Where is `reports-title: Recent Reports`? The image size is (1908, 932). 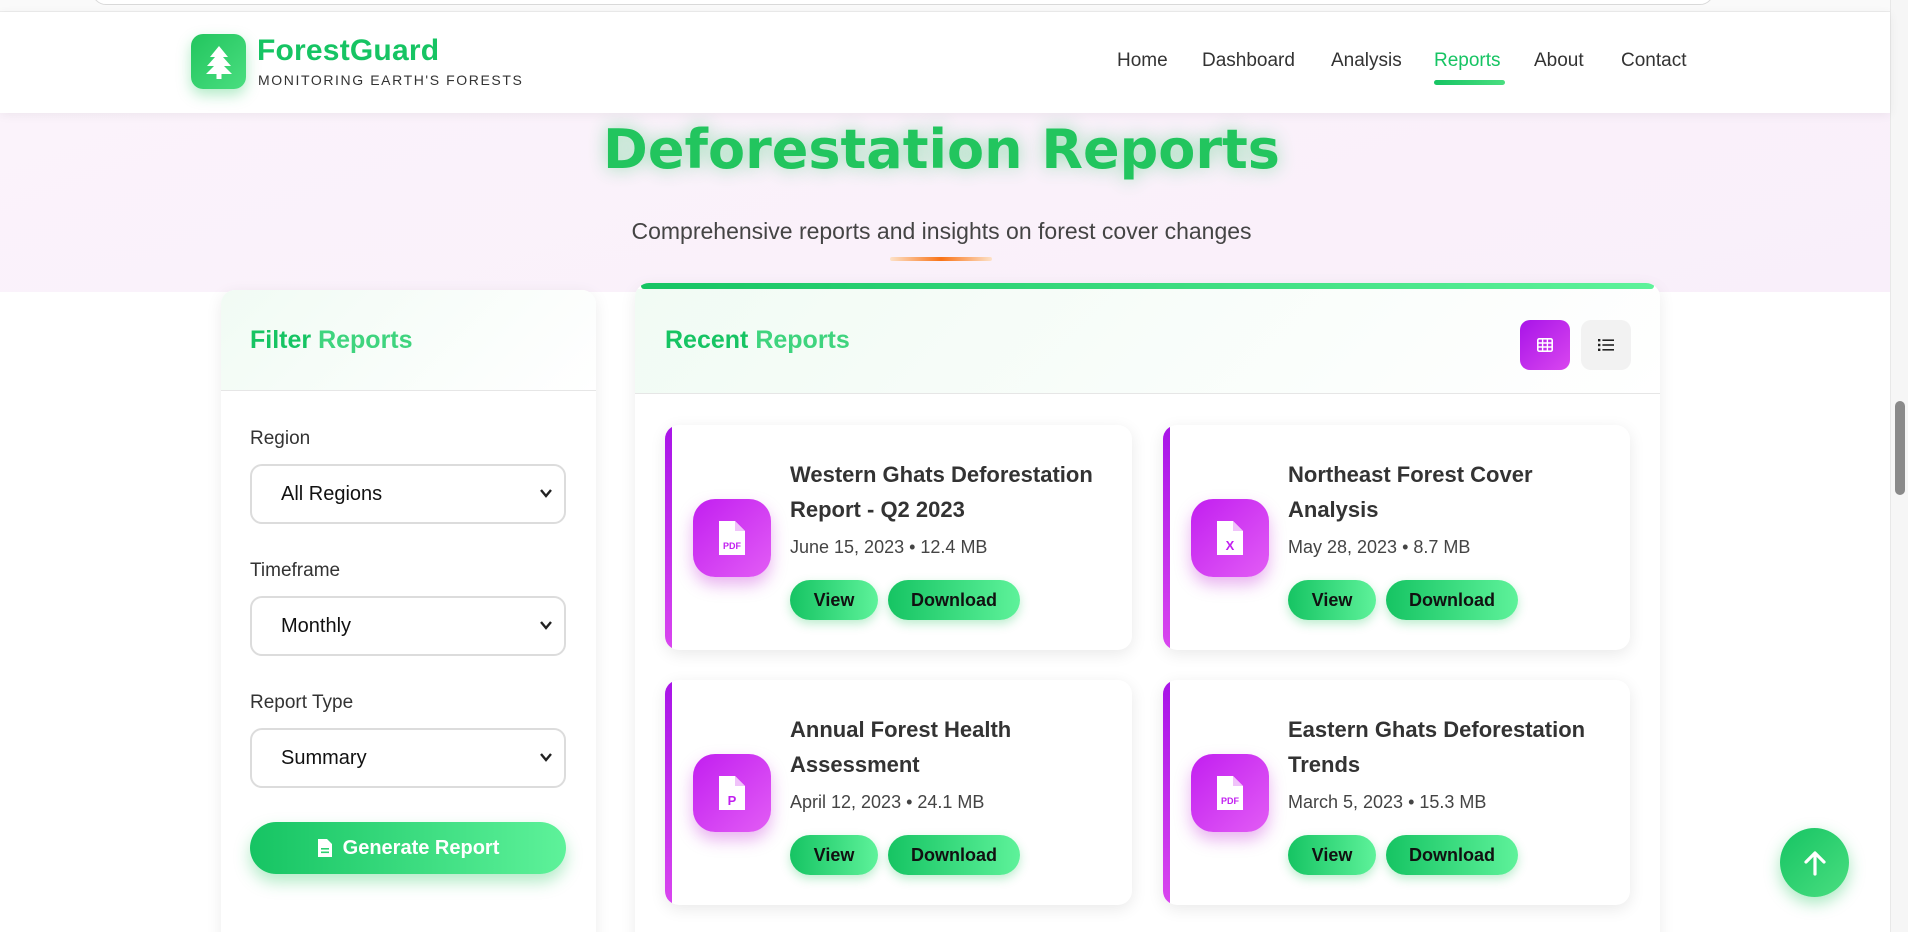
reports-title: Recent Reports is located at coordinates (757, 340).